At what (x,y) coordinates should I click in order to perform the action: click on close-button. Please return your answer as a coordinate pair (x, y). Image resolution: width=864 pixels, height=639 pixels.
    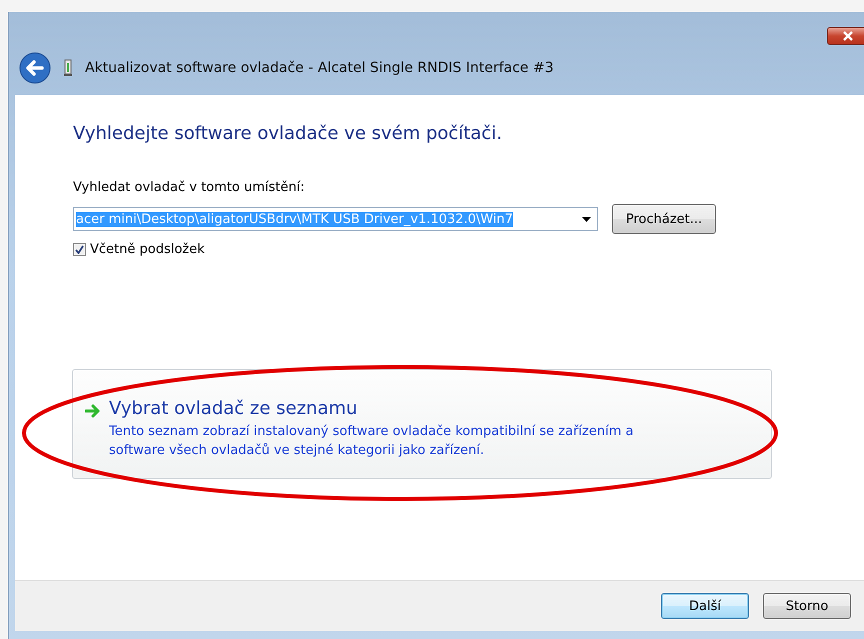
    Looking at the image, I should click on (845, 36).